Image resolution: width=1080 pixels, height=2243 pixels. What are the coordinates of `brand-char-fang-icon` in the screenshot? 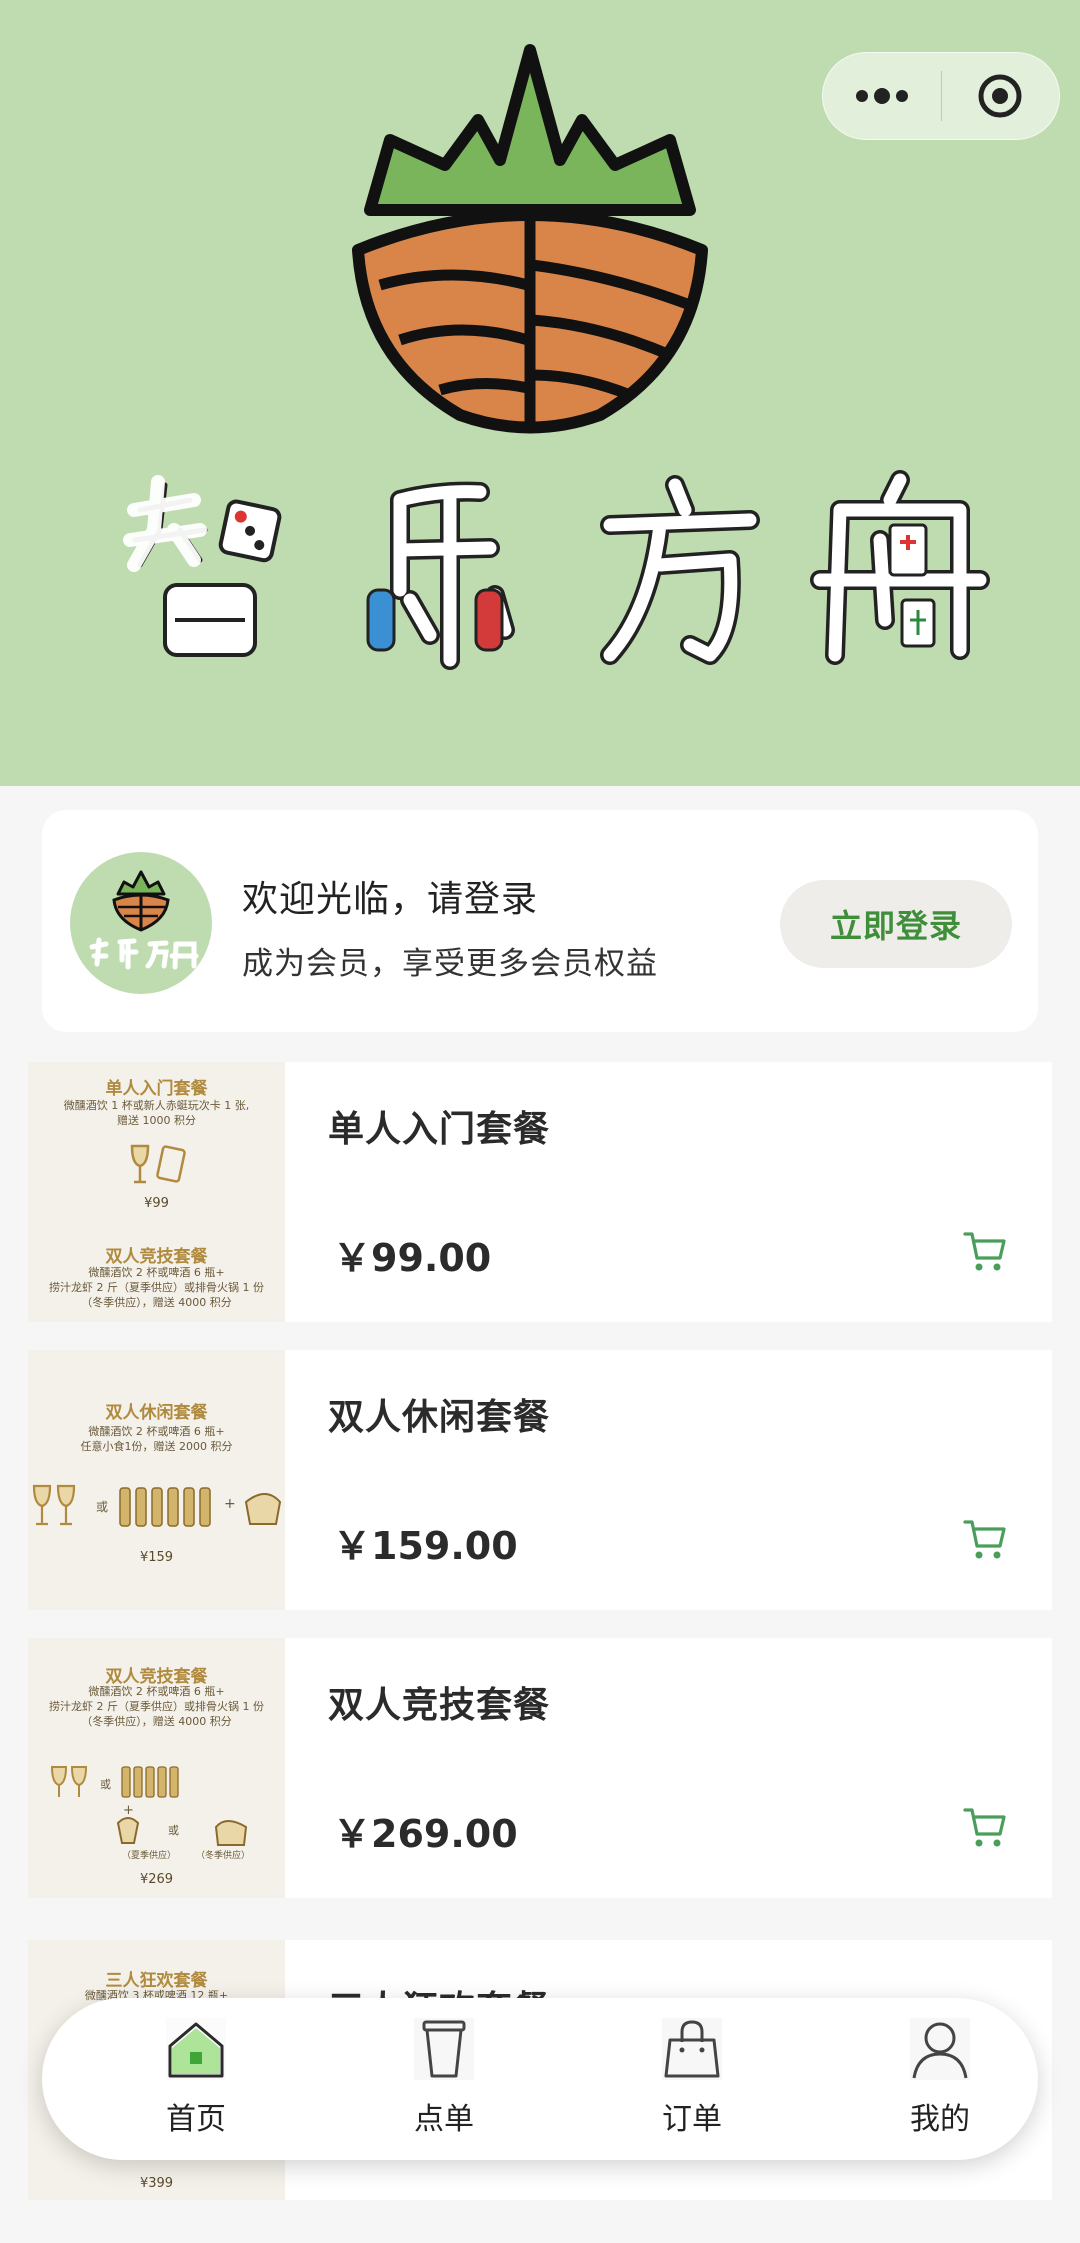 It's located at (680, 570).